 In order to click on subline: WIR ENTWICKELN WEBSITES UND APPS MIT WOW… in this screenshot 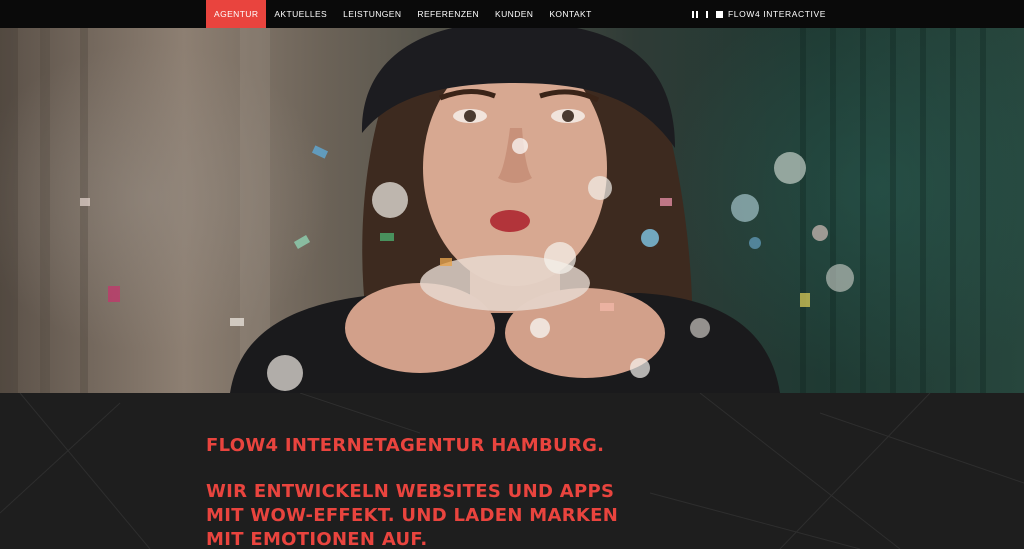, I will do `click(412, 515)`.